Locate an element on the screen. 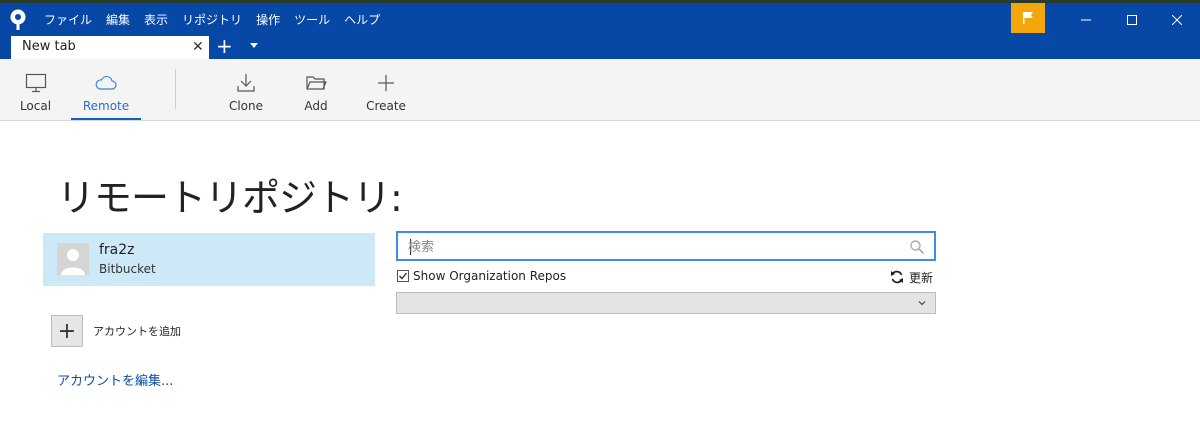 The width and height of the screenshot is (1200, 434). menu-help: ヘルプ is located at coordinates (362, 19).